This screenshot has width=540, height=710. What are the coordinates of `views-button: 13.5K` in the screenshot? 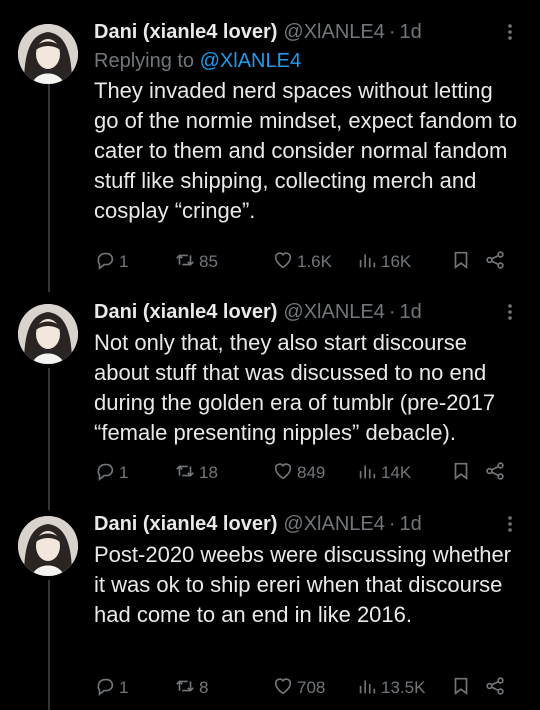 It's located at (403, 688).